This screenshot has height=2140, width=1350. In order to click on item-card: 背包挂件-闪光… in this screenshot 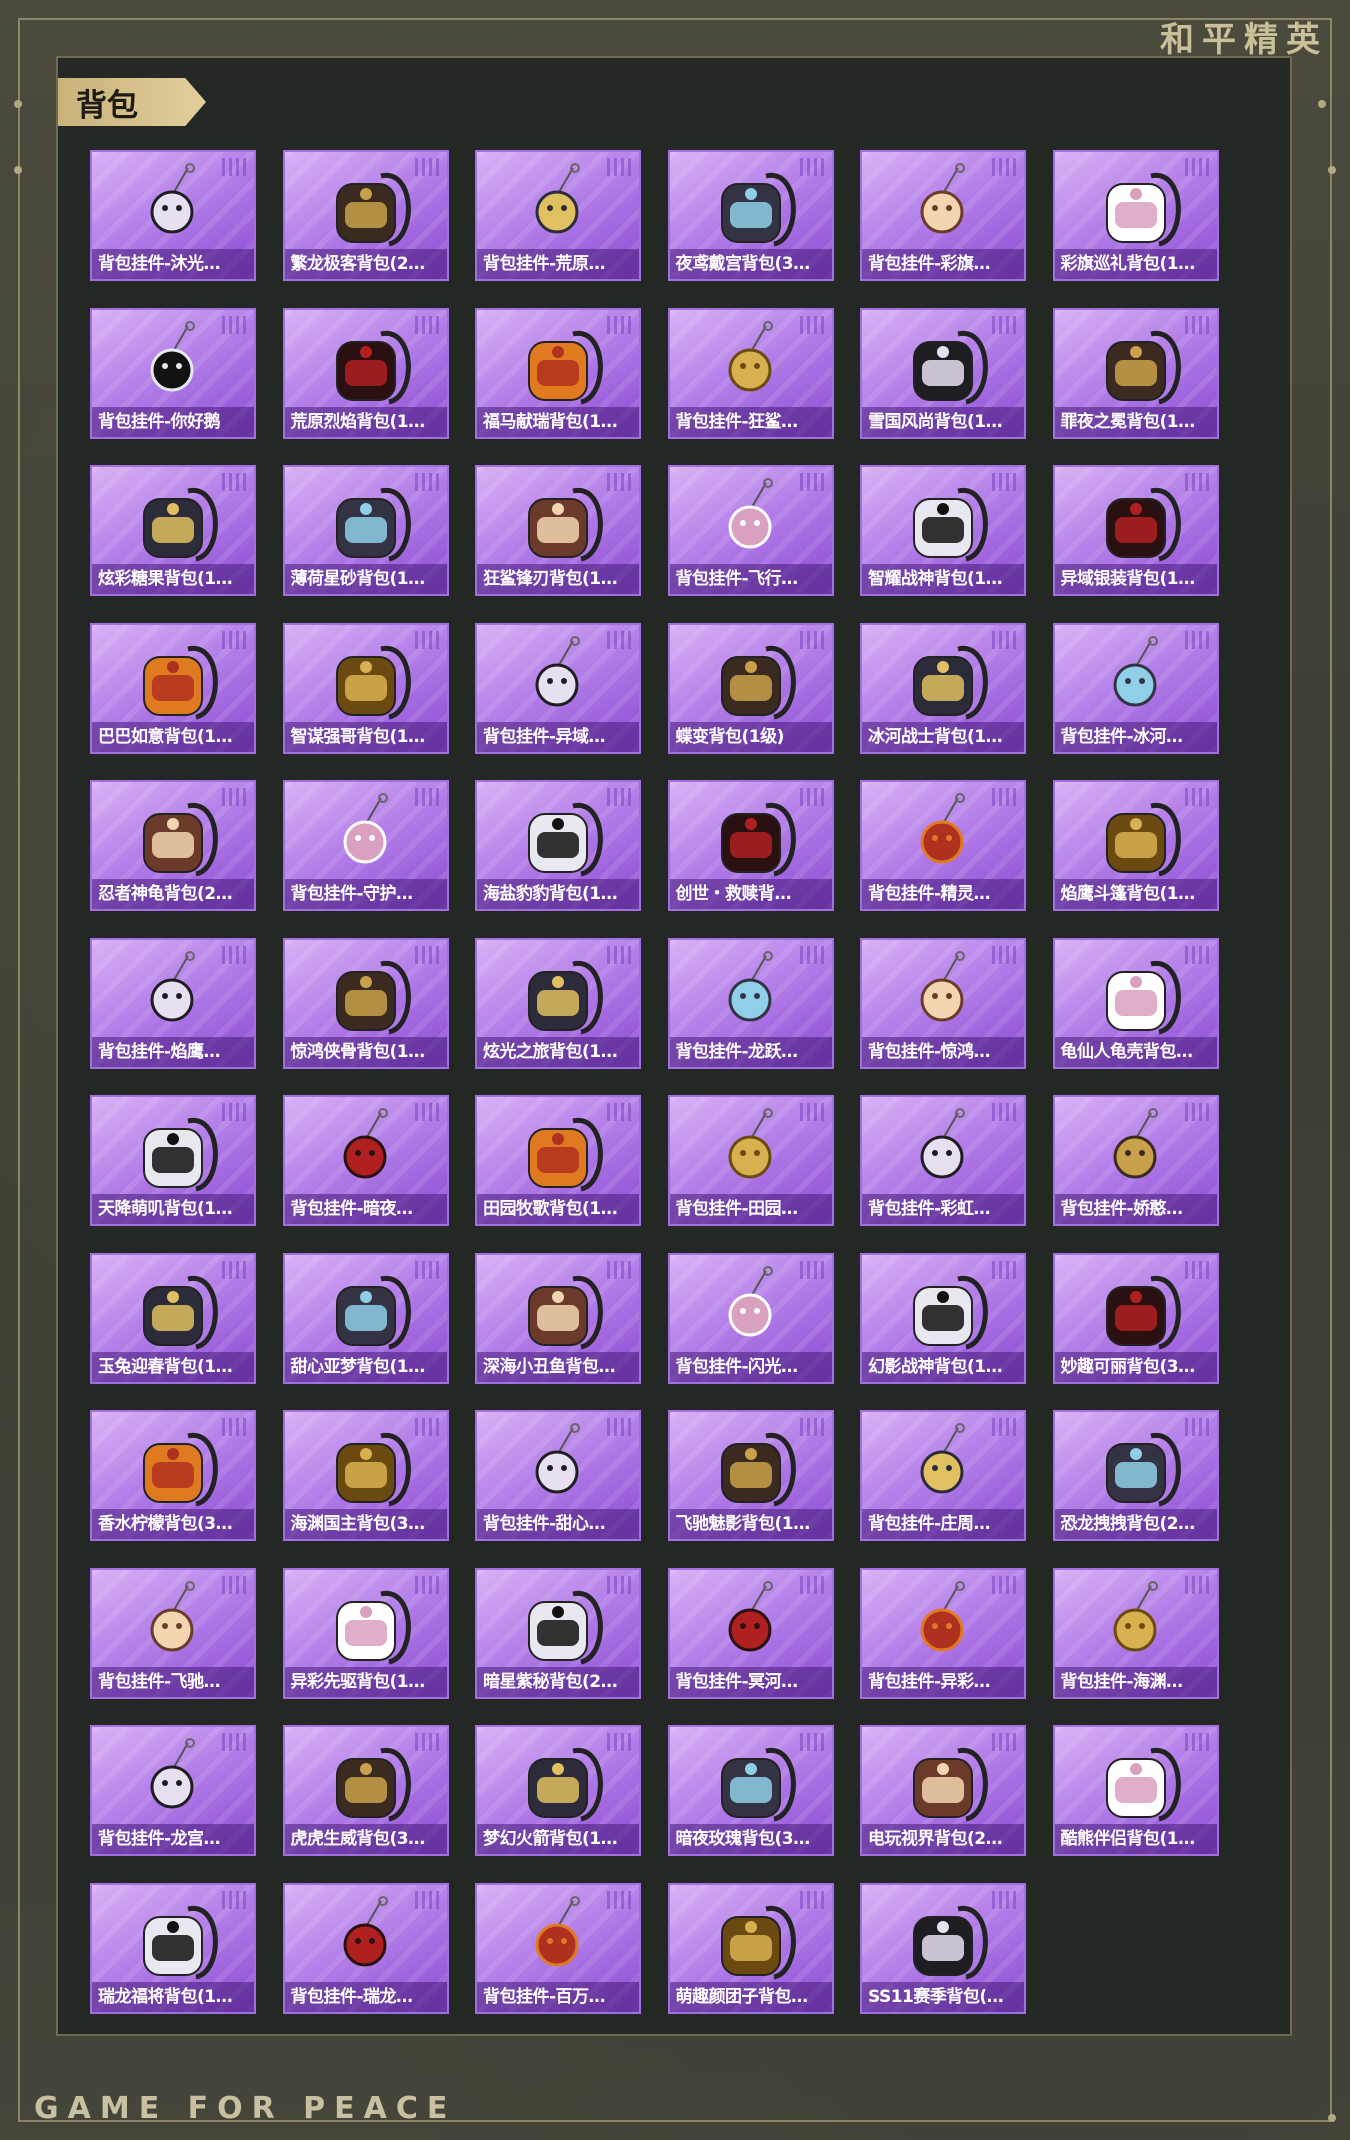, I will do `click(750, 1318)`.